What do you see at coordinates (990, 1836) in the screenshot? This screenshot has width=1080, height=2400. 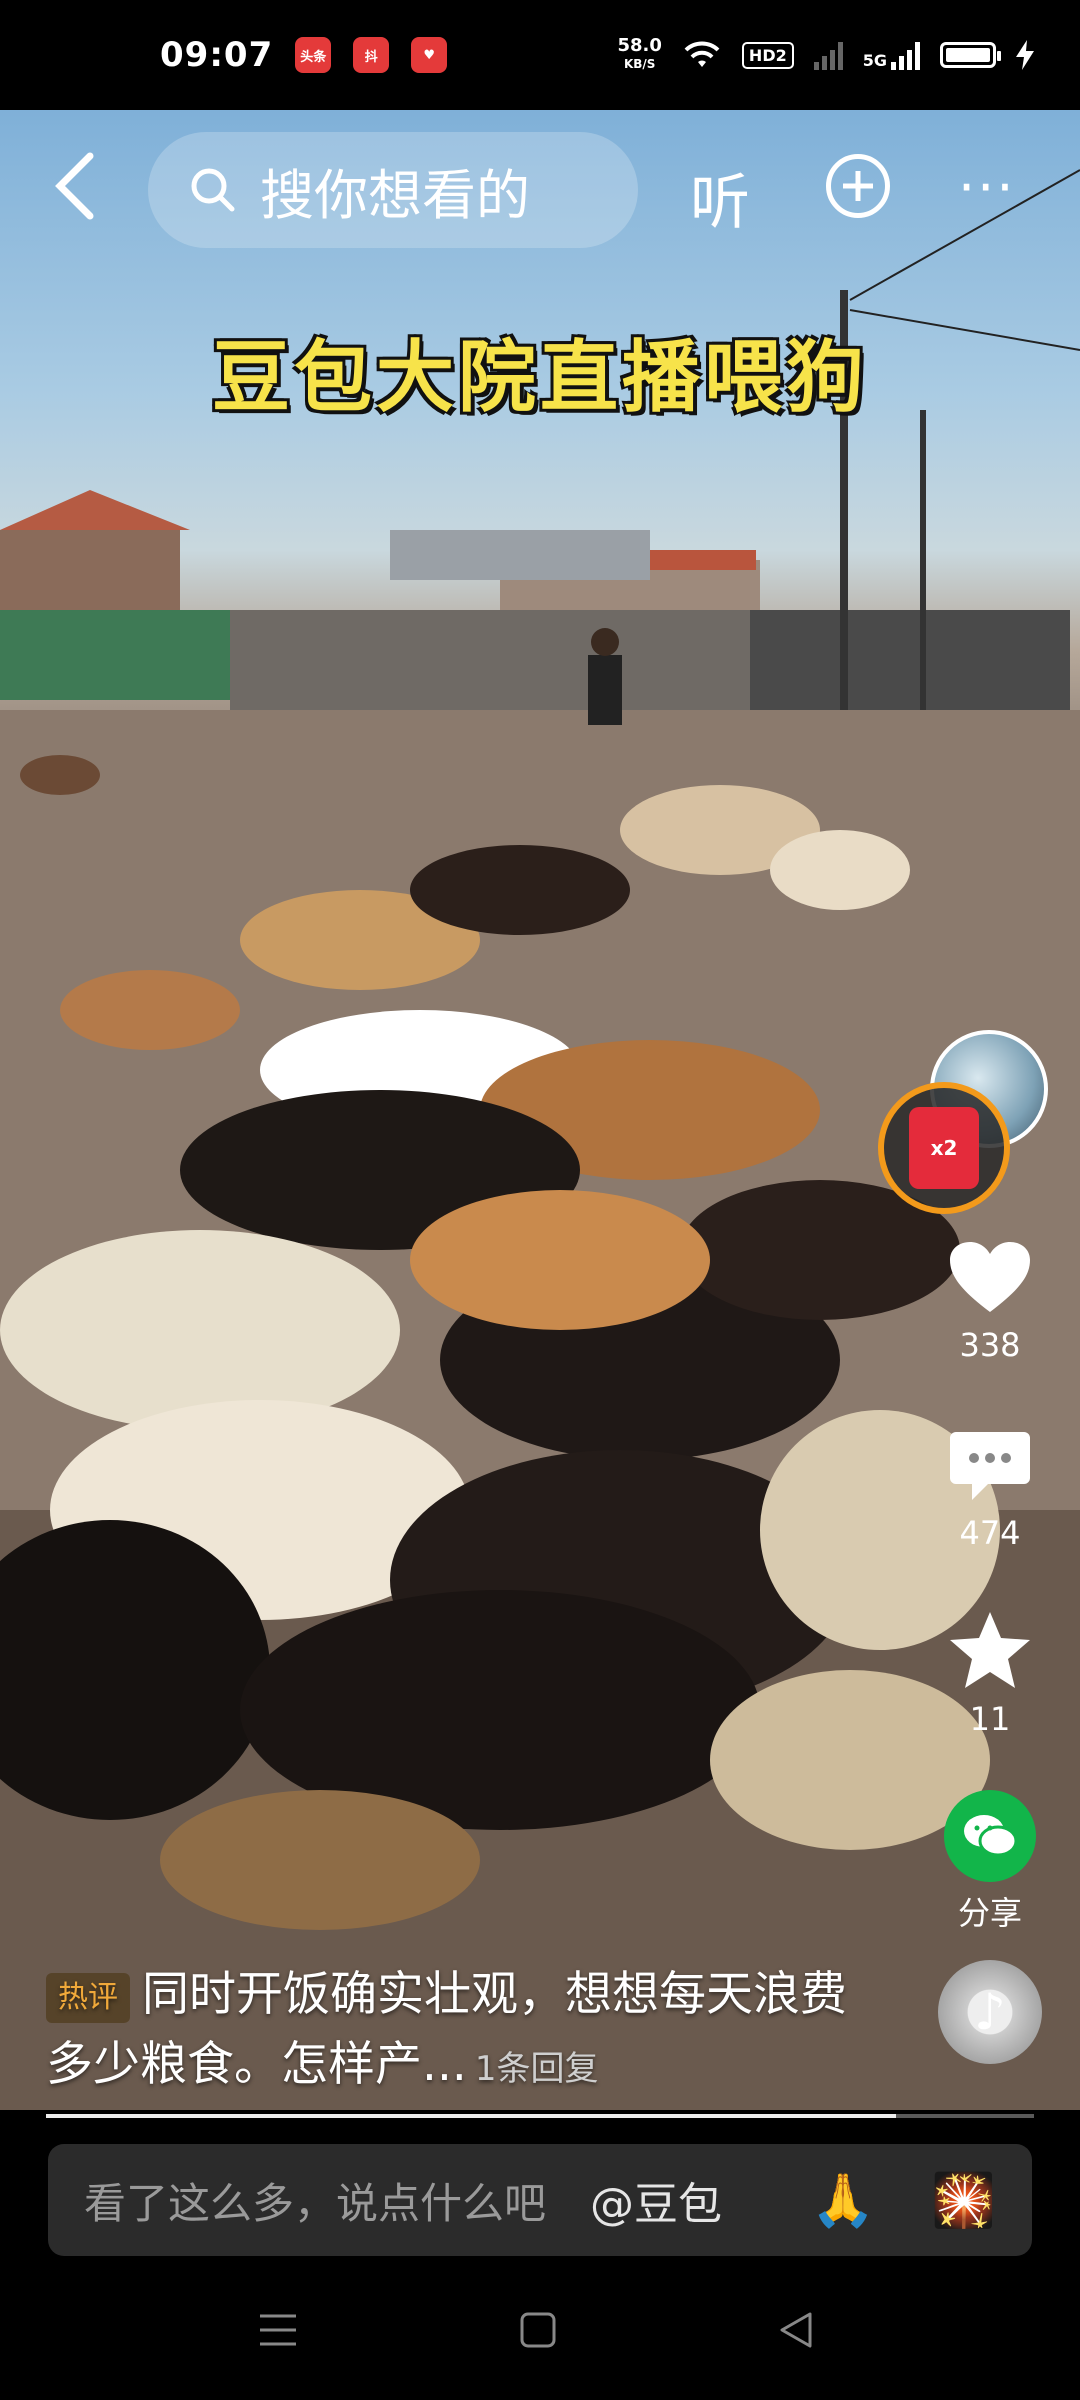 I see `wechat-share-icon` at bounding box center [990, 1836].